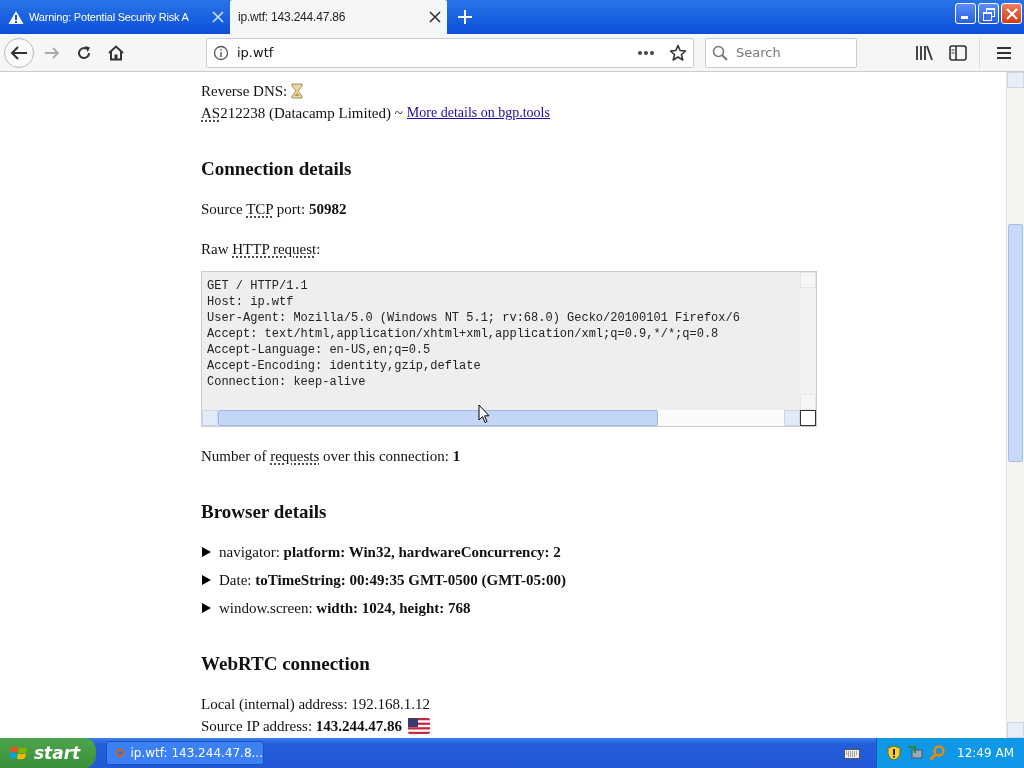 The height and width of the screenshot is (768, 1024). Describe the element at coordinates (274, 209) in the screenshot. I see `text-line: Source TCP port: 50982` at that location.